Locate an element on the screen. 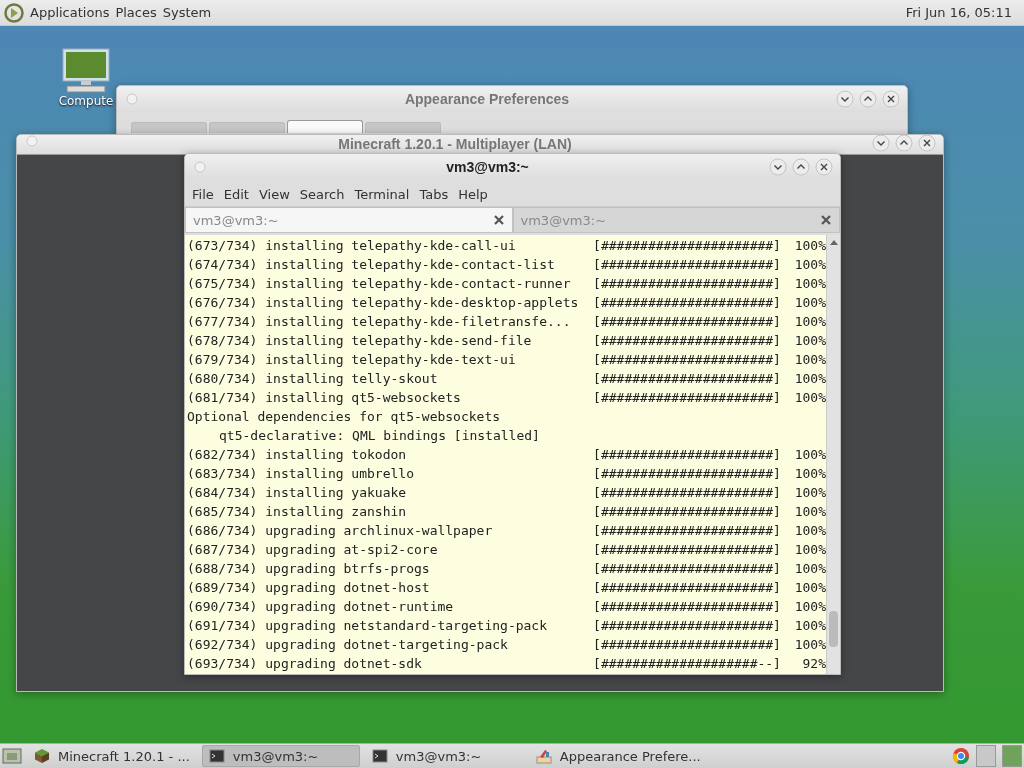 The width and height of the screenshot is (1024, 768). terminal-line: (685/734) installing zanshin is located at coordinates (297, 512).